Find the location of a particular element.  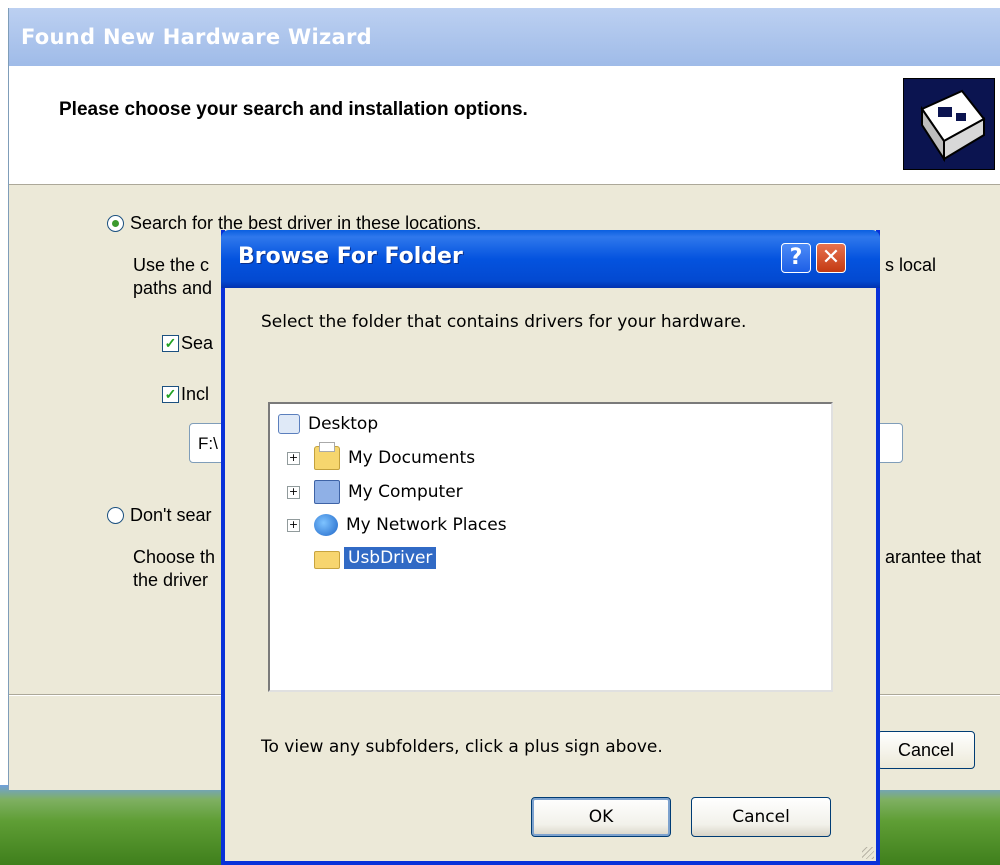

hardware-card-icon is located at coordinates (953, 126).